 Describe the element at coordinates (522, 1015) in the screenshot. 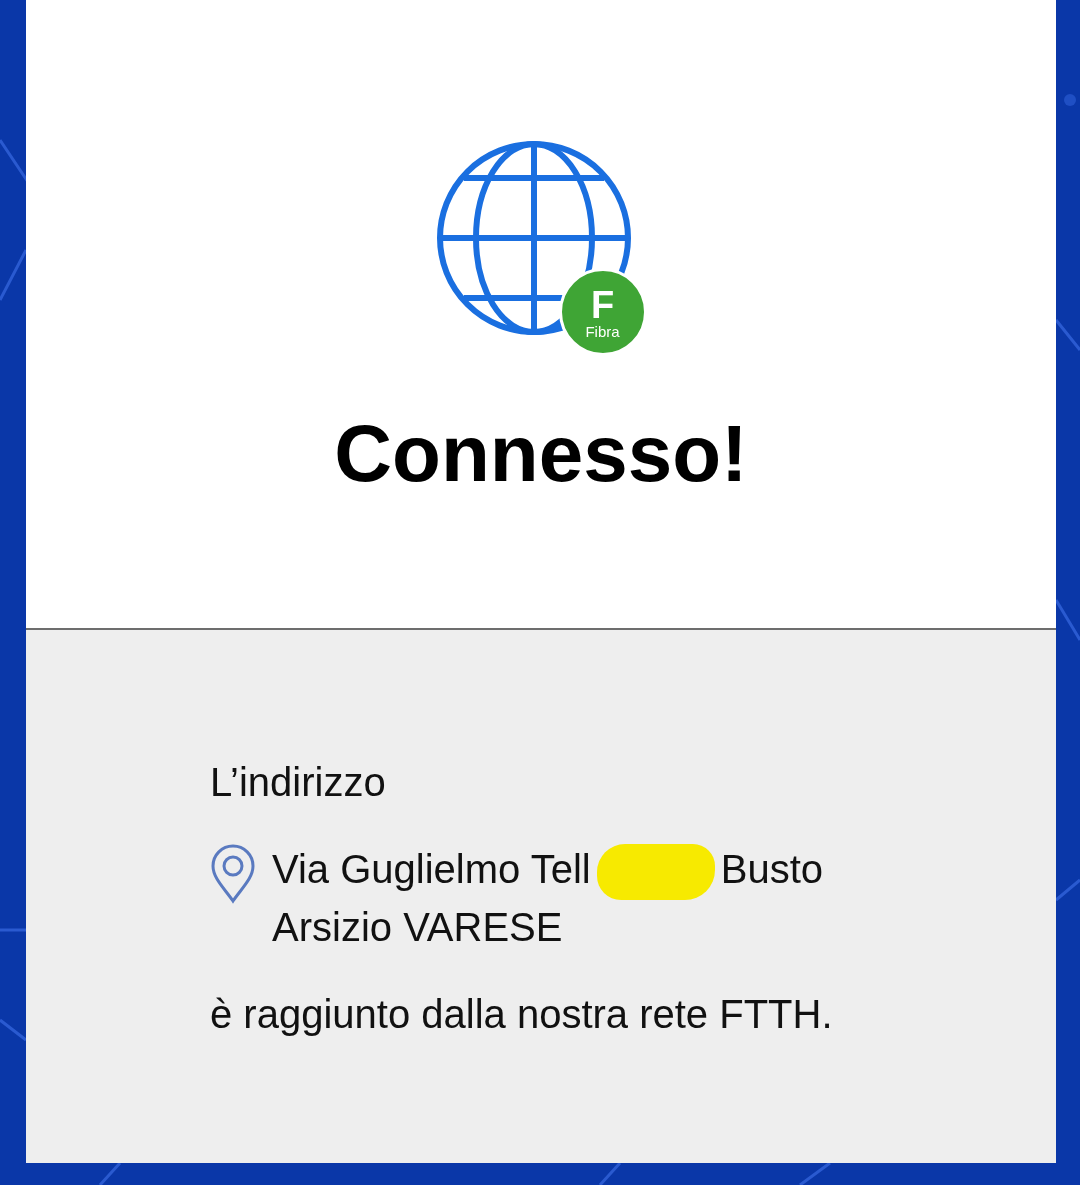

I see `coverage-message: è raggiunto dalla nostra rete FTTH.` at that location.